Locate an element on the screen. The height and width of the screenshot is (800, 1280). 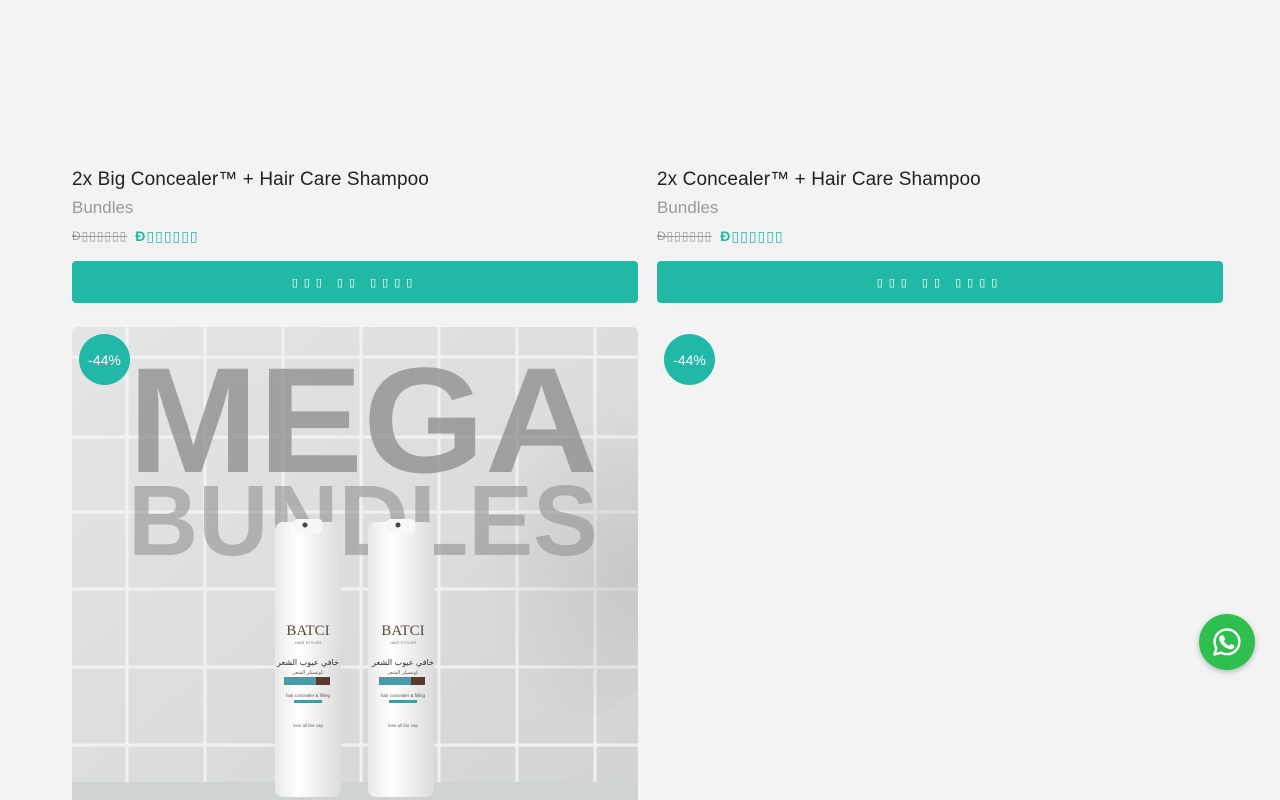
whatsapp-chat-button is located at coordinates (1227, 642).